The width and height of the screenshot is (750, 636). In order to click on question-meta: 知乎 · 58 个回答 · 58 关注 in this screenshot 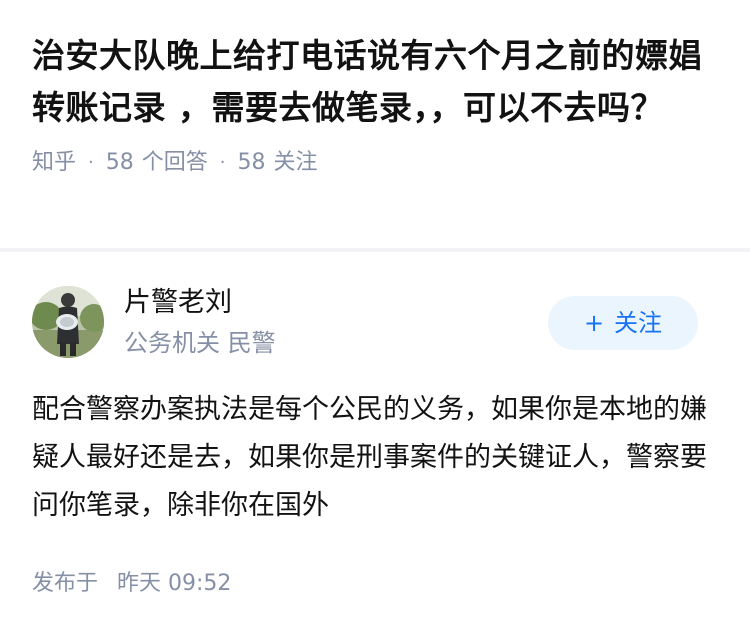, I will do `click(377, 163)`.